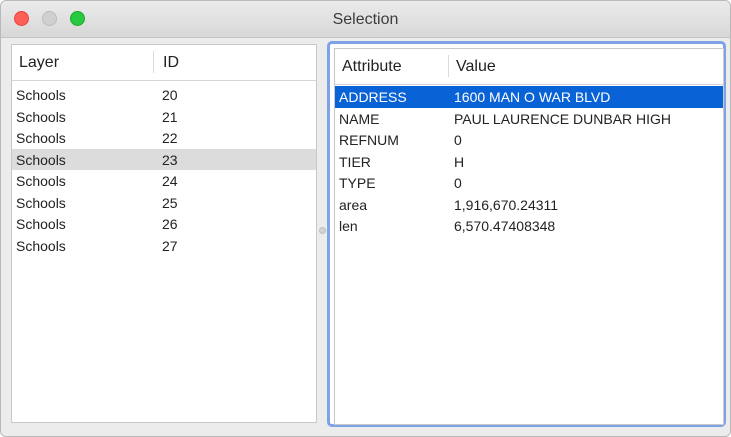 This screenshot has height=437, width=731. What do you see at coordinates (459, 161) in the screenshot?
I see `value-cell: H` at bounding box center [459, 161].